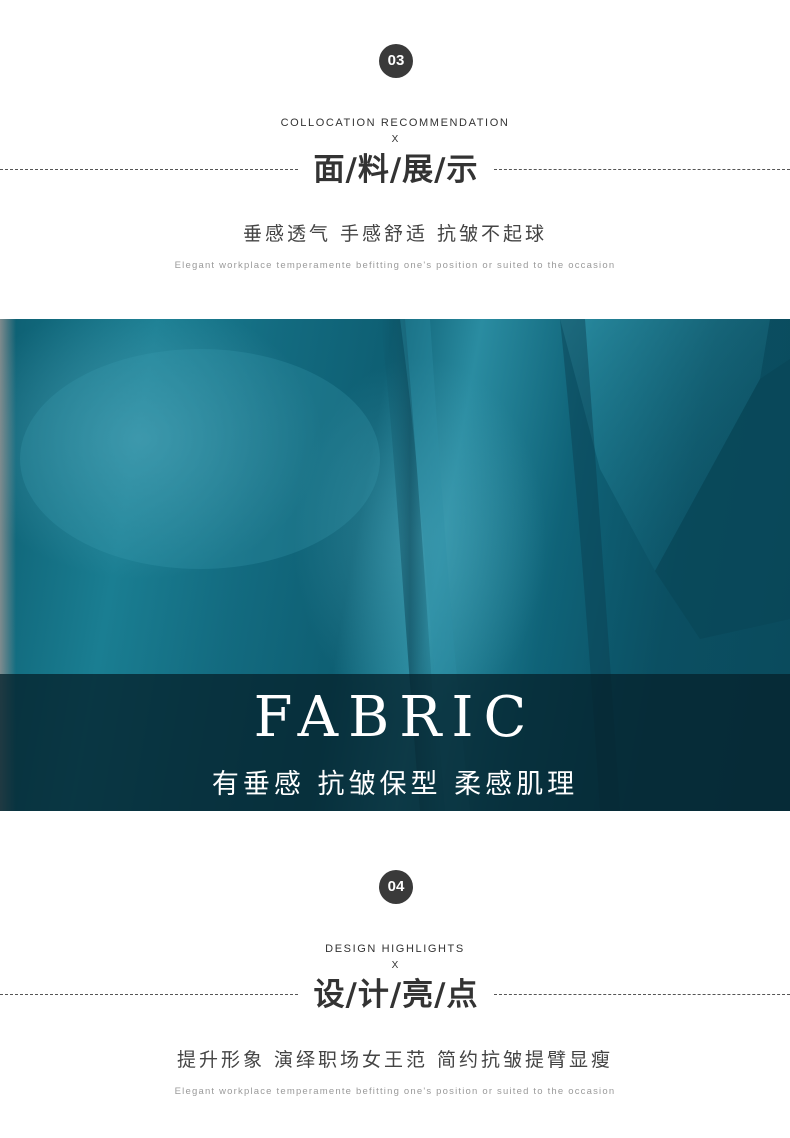 The height and width of the screenshot is (1138, 790). I want to click on section-title: 面/料/展/示, so click(396, 170).